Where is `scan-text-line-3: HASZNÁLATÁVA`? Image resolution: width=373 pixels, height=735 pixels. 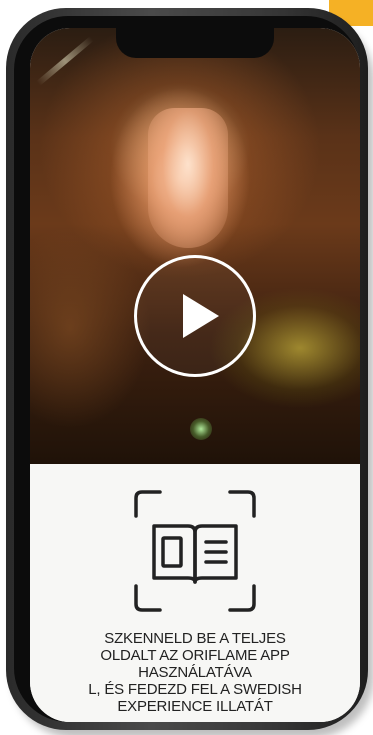
scan-text-line-3: HASZNÁLATÁVA is located at coordinates (195, 672).